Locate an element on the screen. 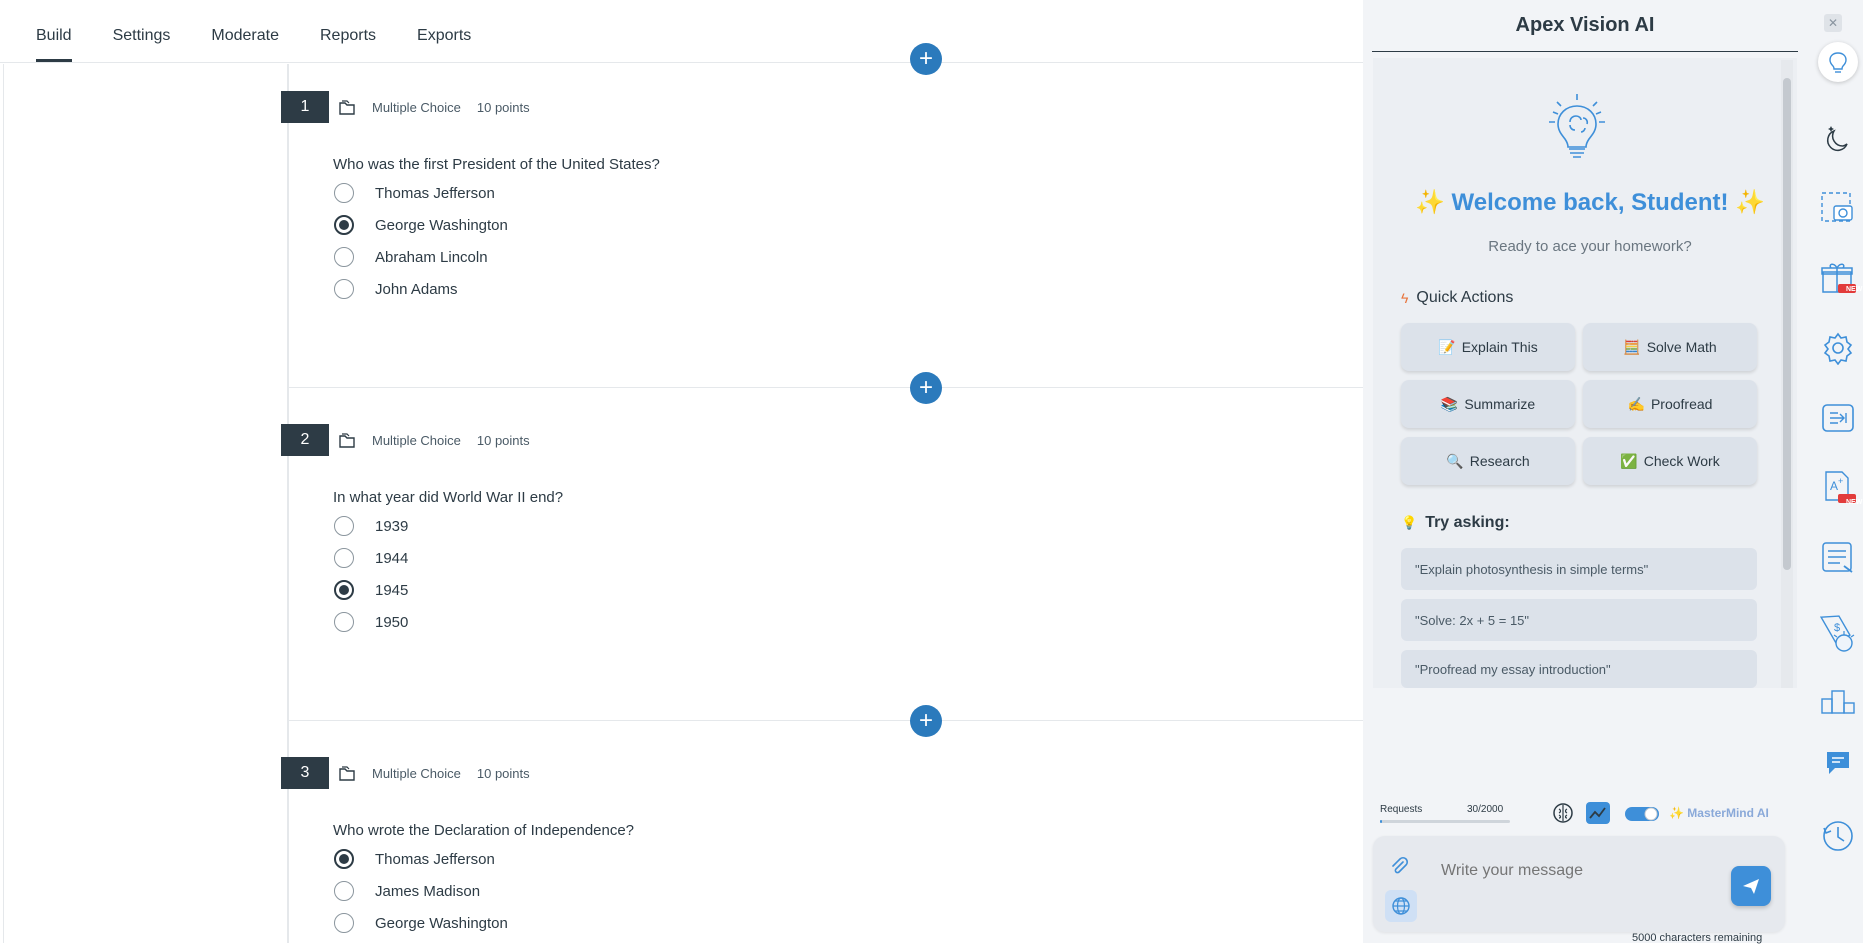  characters-remaining: 5000 characters remaining is located at coordinates (1697, 938).